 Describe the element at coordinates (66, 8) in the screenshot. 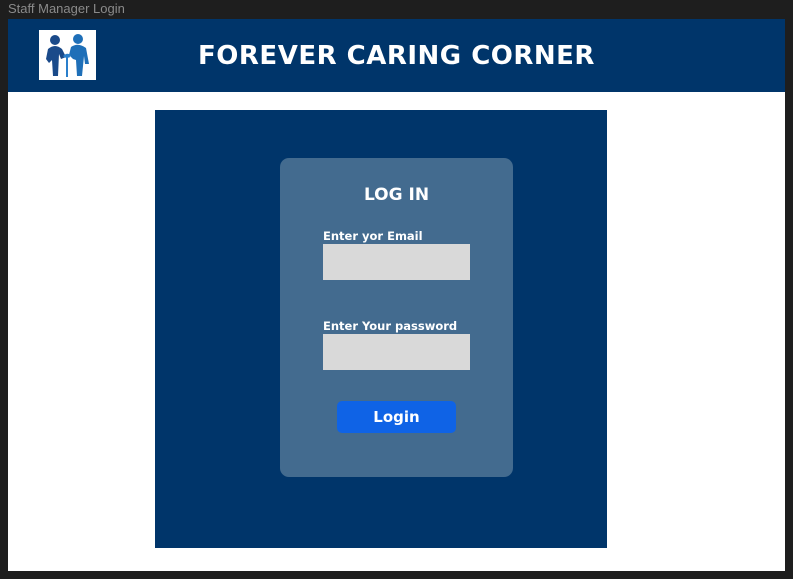

I see `window-title: Staff Manager Login` at that location.